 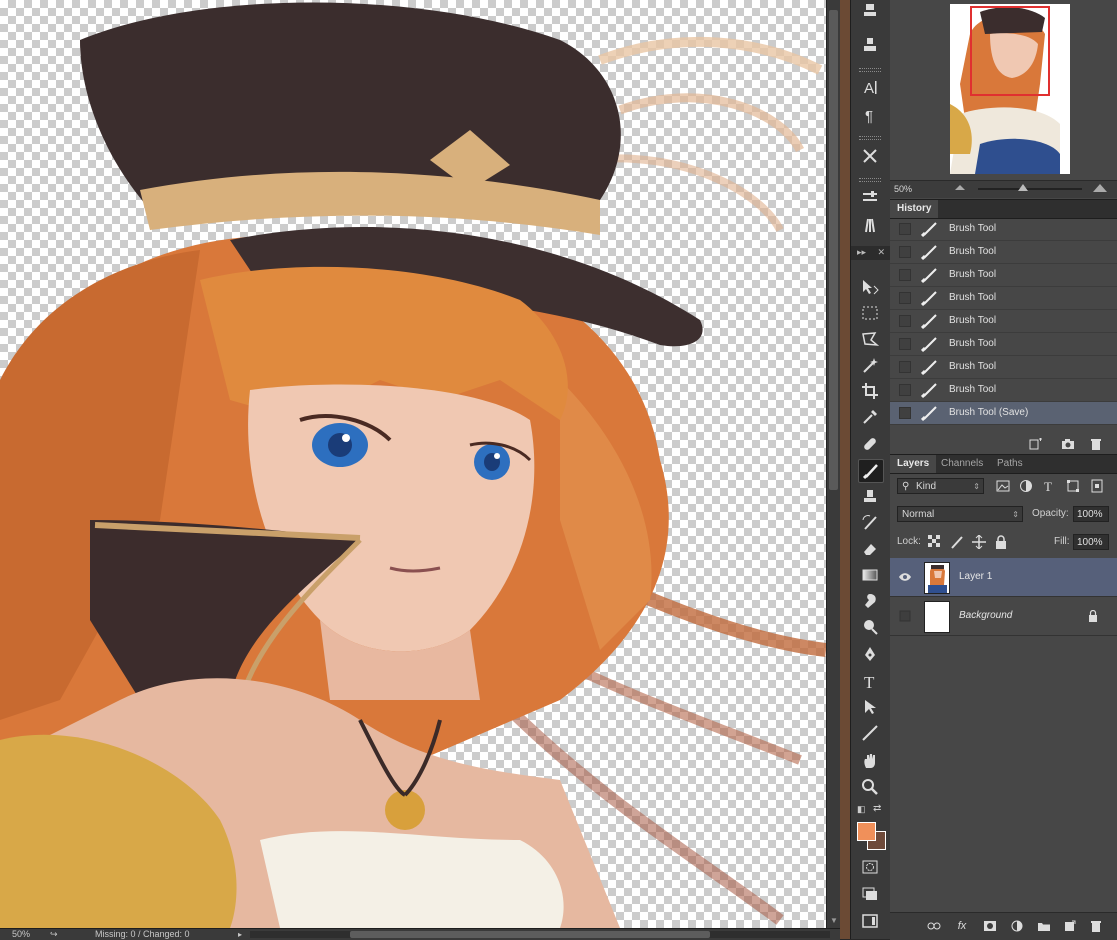 I want to click on brush-tool, so click(x=871, y=471).